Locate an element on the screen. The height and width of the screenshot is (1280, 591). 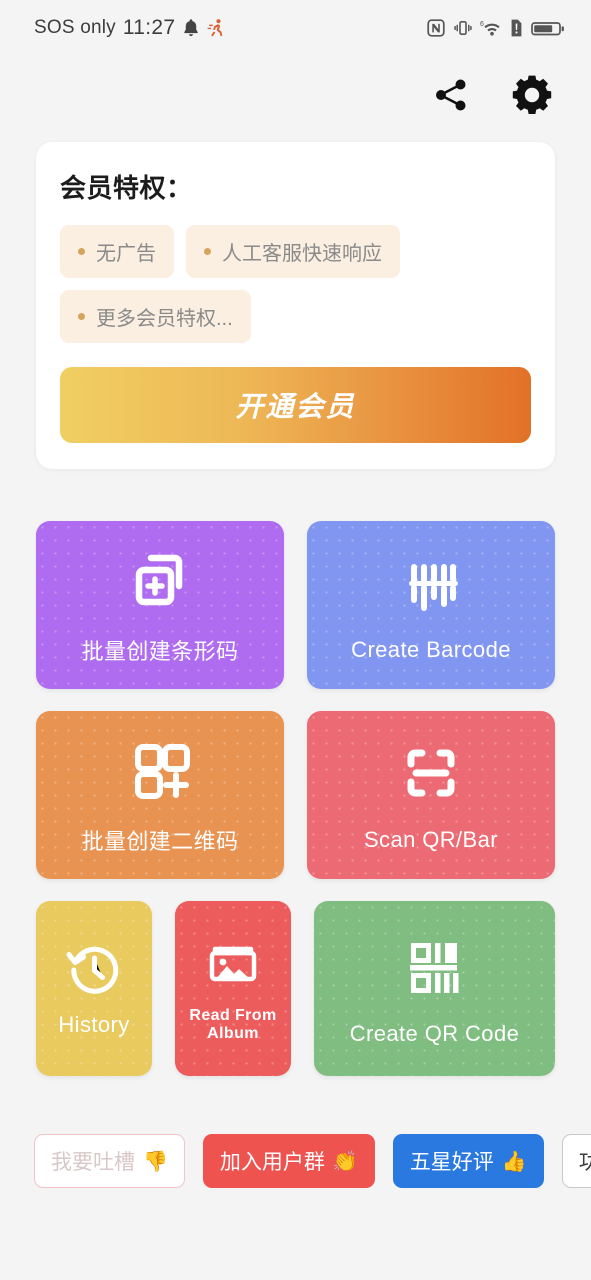
battery-icon is located at coordinates (547, 29).